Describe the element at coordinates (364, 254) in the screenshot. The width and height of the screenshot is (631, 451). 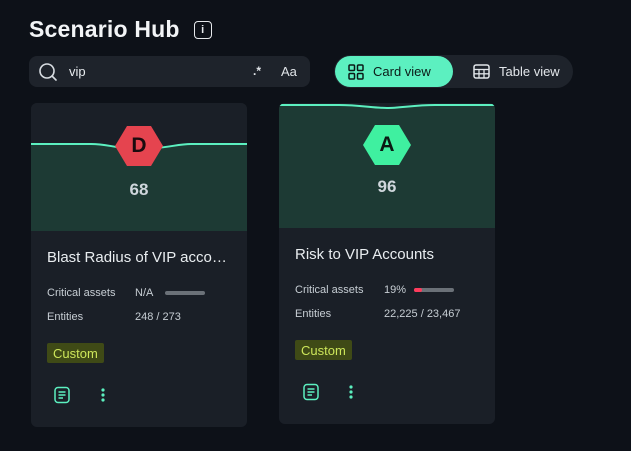
I see `card-title: Risk to VIP Accounts` at that location.